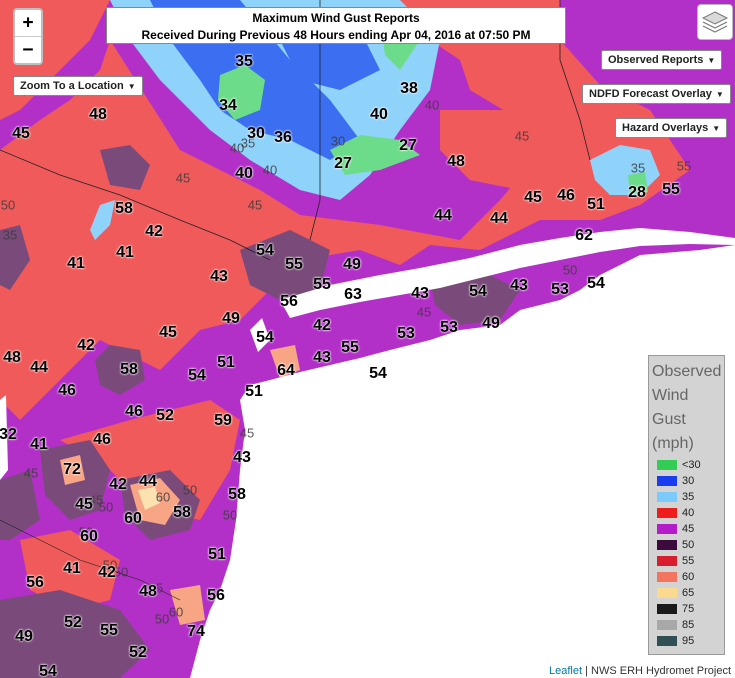 Image resolution: width=735 pixels, height=678 pixels. What do you see at coordinates (223, 421) in the screenshot?
I see `gust-observation: 59` at bounding box center [223, 421].